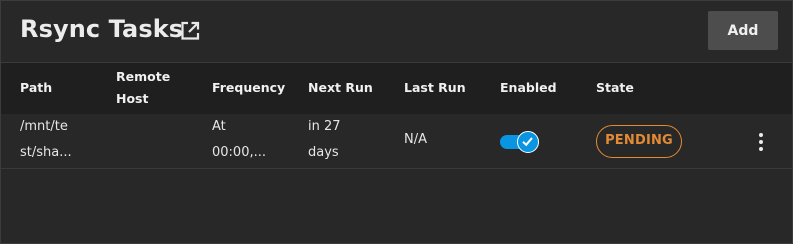 This screenshot has height=244, width=793. I want to click on enabled-toggle, so click(519, 142).